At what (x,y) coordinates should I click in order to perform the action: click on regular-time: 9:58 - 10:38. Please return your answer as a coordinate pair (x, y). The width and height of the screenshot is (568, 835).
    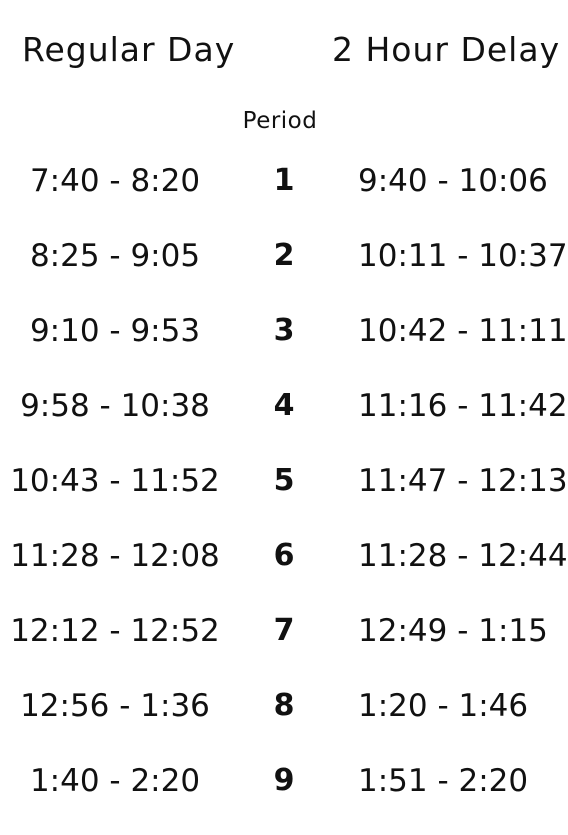
    Looking at the image, I should click on (115, 406).